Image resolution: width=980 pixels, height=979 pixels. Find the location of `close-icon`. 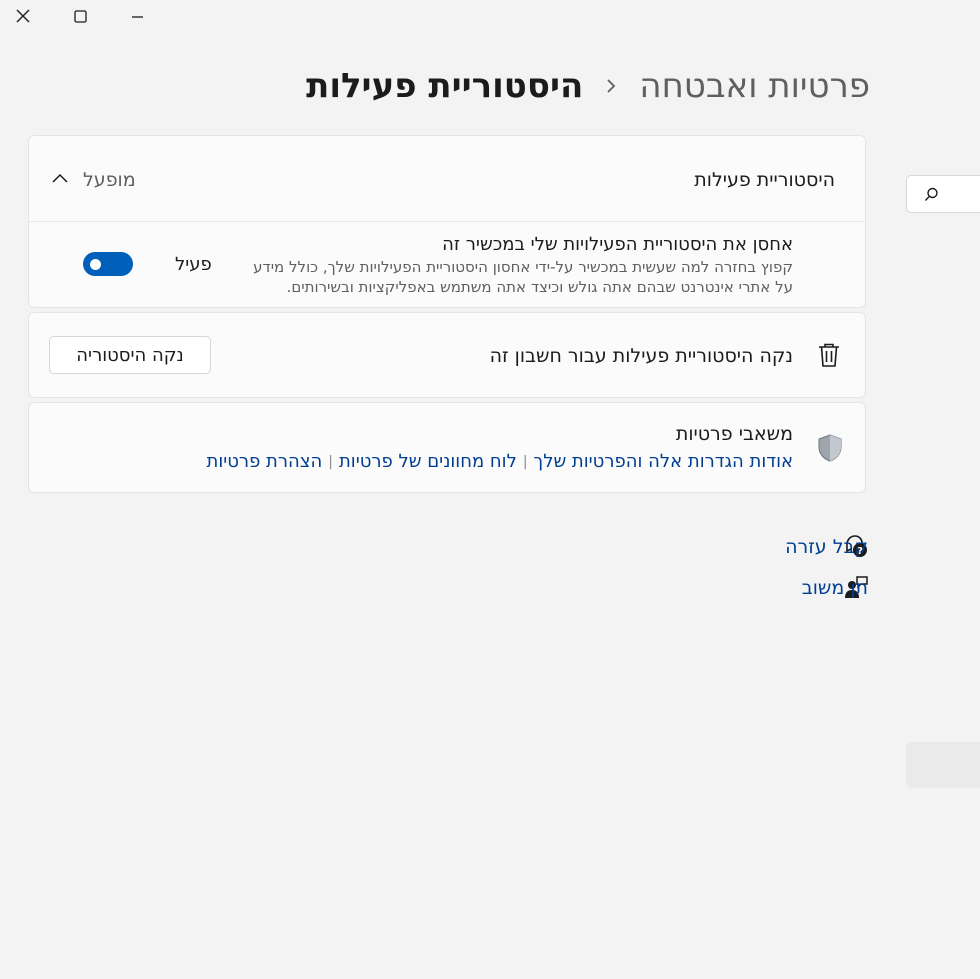

close-icon is located at coordinates (23, 16).